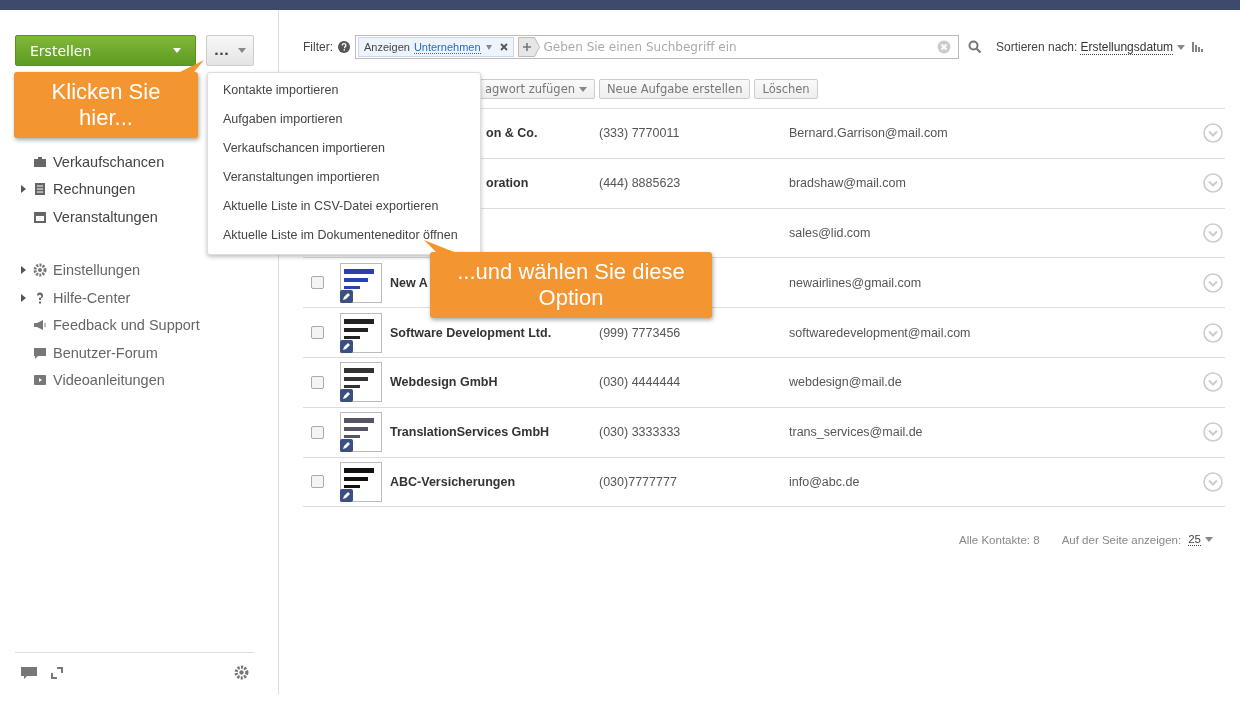  I want to click on menu-item: Aufgaben importieren, so click(344, 119).